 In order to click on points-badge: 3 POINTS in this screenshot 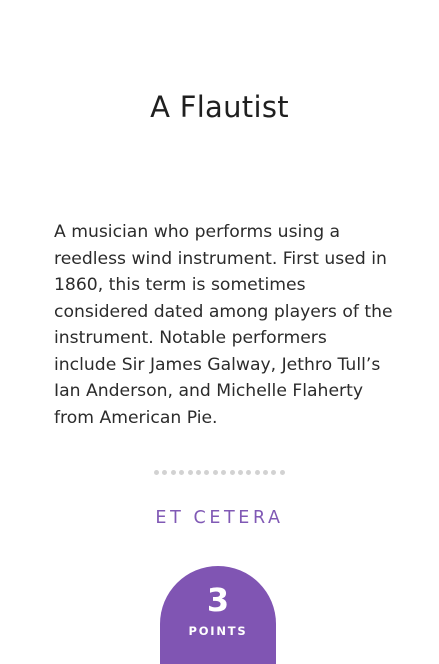, I will do `click(218, 615)`.